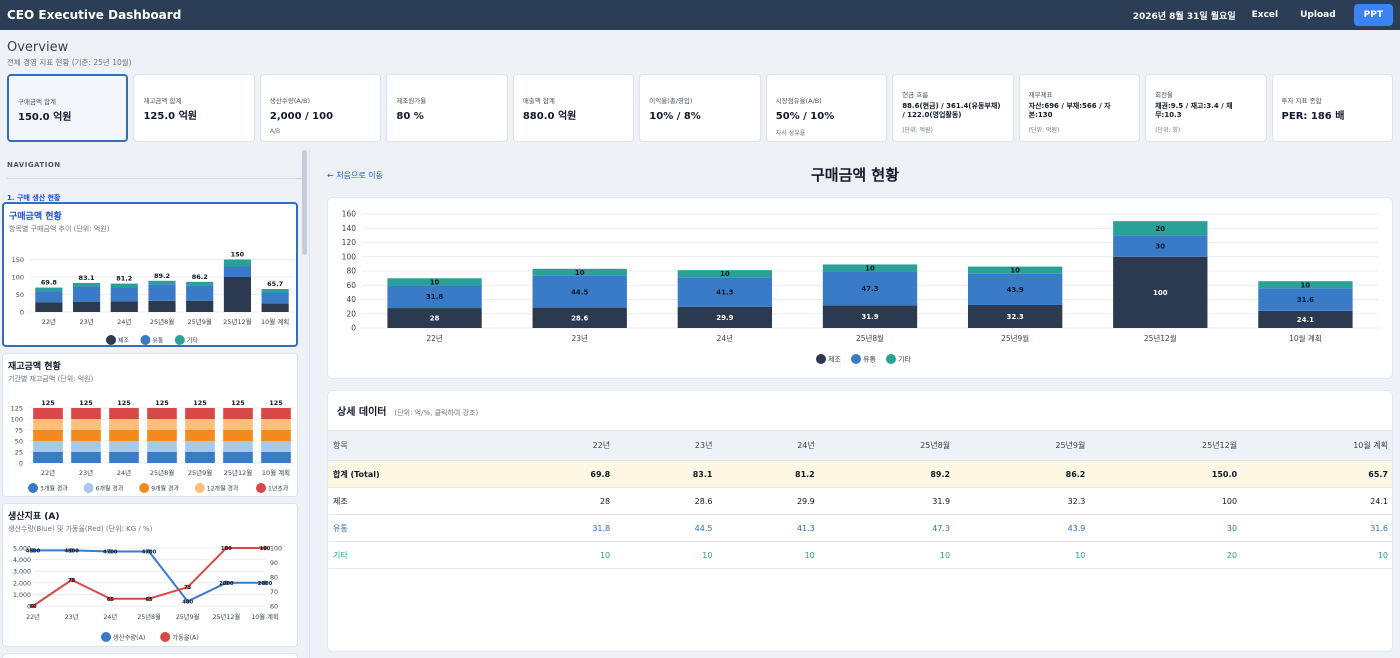 This screenshot has width=1400, height=658. I want to click on total-data-label: 125, so click(48, 403).